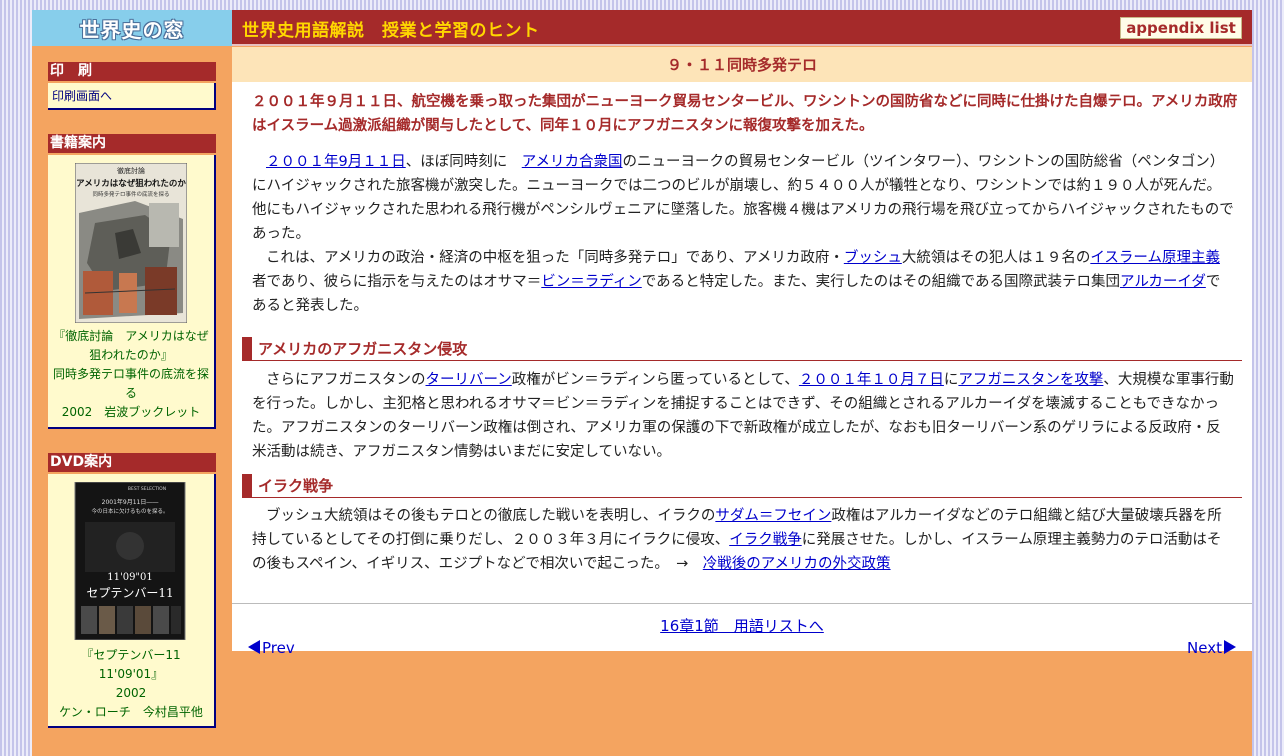  Describe the element at coordinates (1230, 647) in the screenshot. I see `triangle-right-icon` at that location.